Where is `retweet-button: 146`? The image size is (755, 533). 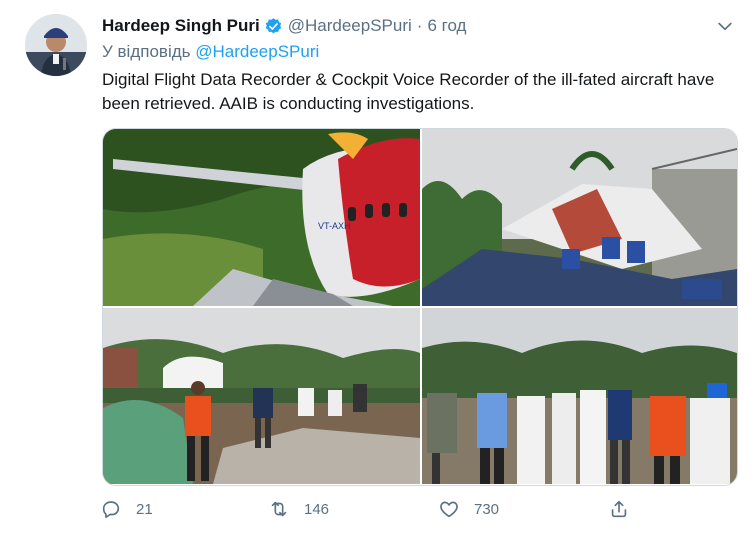
retweet-button: 146 is located at coordinates (298, 509).